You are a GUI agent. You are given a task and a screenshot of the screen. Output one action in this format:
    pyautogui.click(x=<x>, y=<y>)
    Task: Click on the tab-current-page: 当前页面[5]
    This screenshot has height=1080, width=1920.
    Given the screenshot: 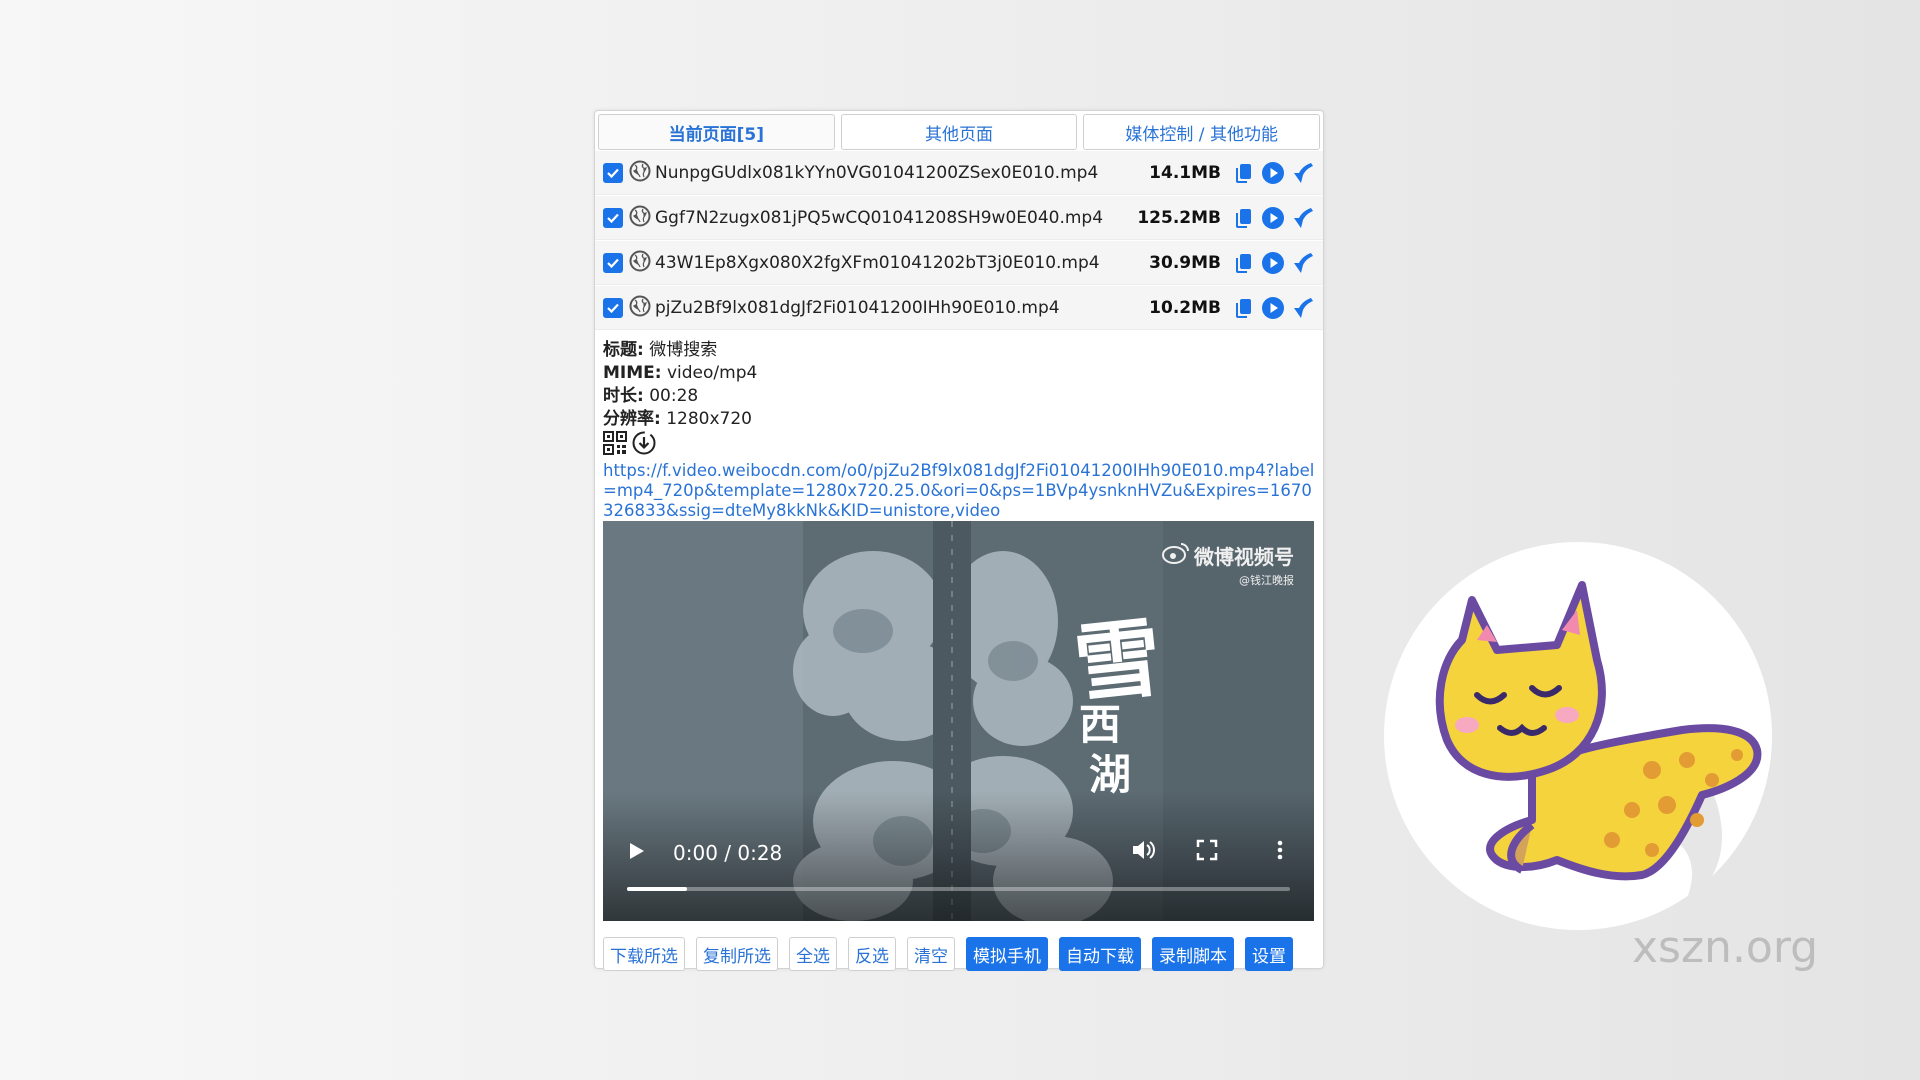 What is the action you would take?
    pyautogui.click(x=716, y=132)
    